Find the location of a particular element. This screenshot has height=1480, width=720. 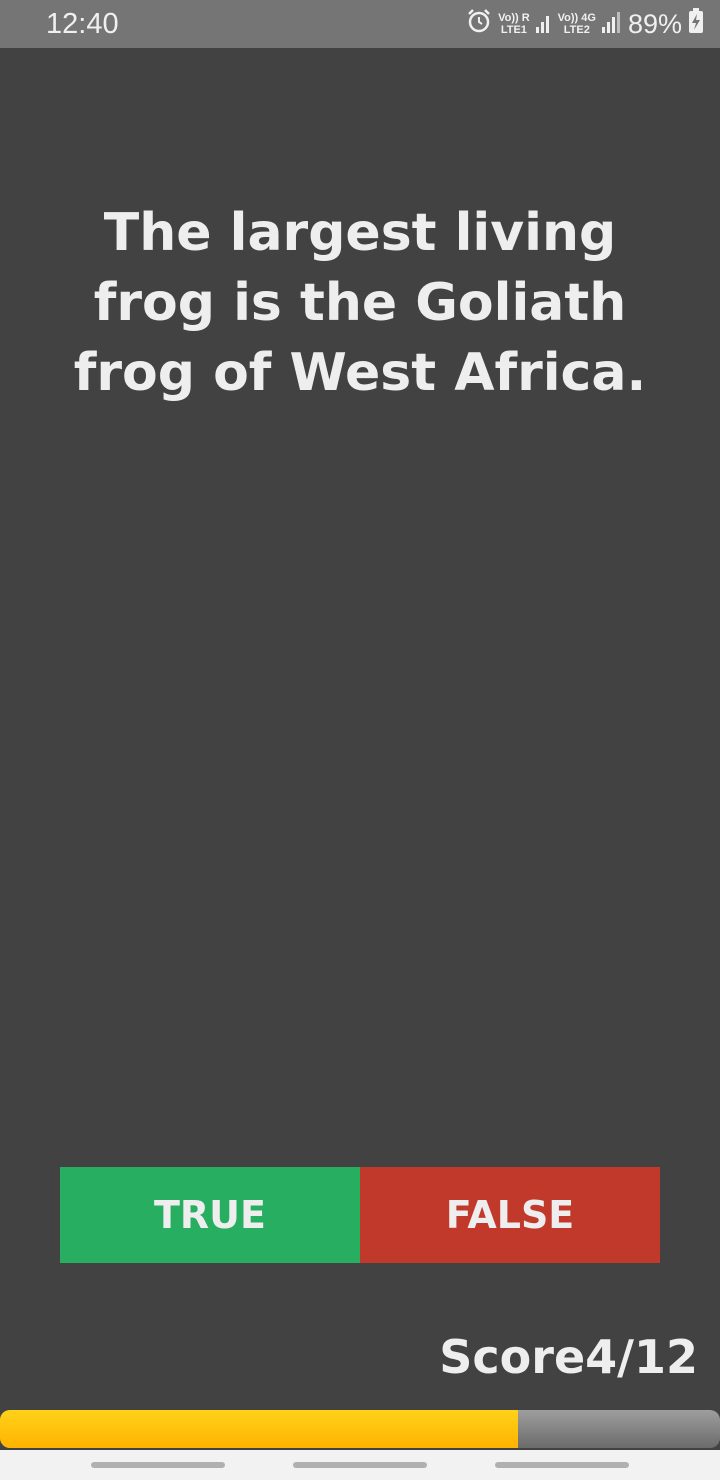

answer-buttons: TRUE FALSE is located at coordinates (360, 1215).